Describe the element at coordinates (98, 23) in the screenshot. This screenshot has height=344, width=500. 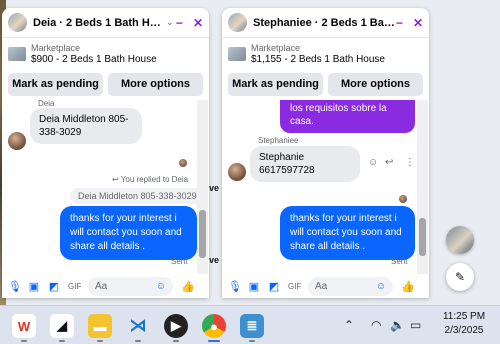
I see `chat-title: Deia · 2 Beds 1 Bath House` at that location.